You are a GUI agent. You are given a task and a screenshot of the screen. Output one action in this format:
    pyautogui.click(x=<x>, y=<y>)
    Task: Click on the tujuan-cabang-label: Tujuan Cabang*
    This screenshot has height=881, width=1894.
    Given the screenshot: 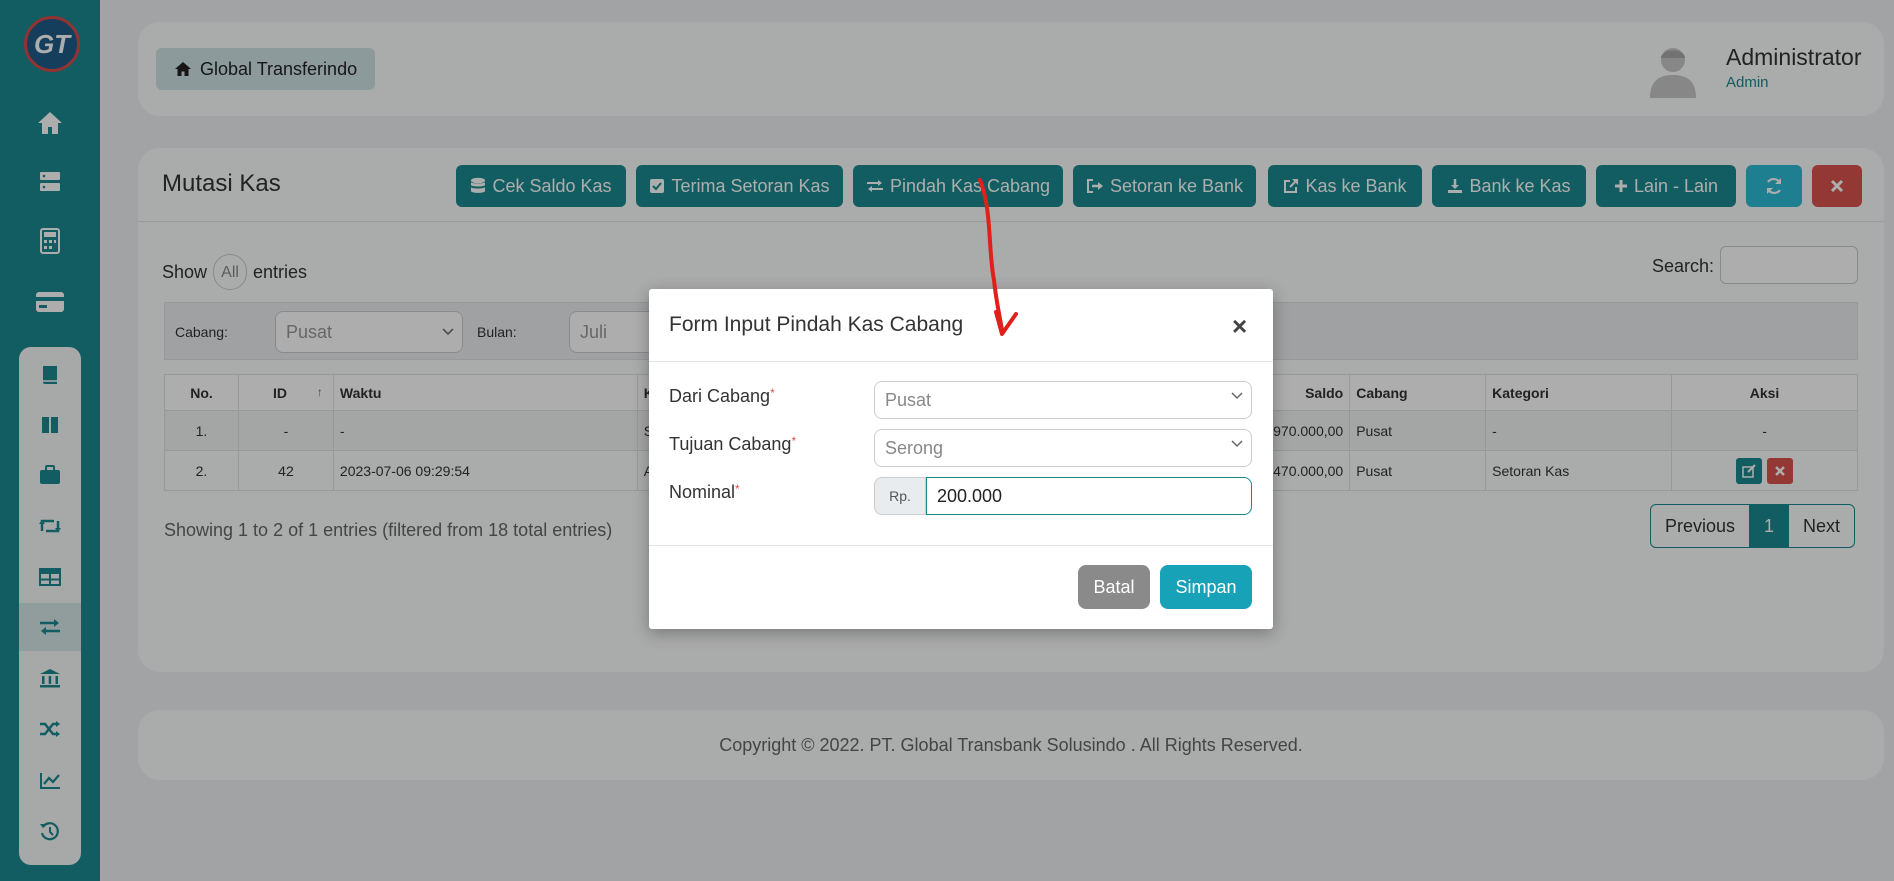 What is the action you would take?
    pyautogui.click(x=733, y=444)
    